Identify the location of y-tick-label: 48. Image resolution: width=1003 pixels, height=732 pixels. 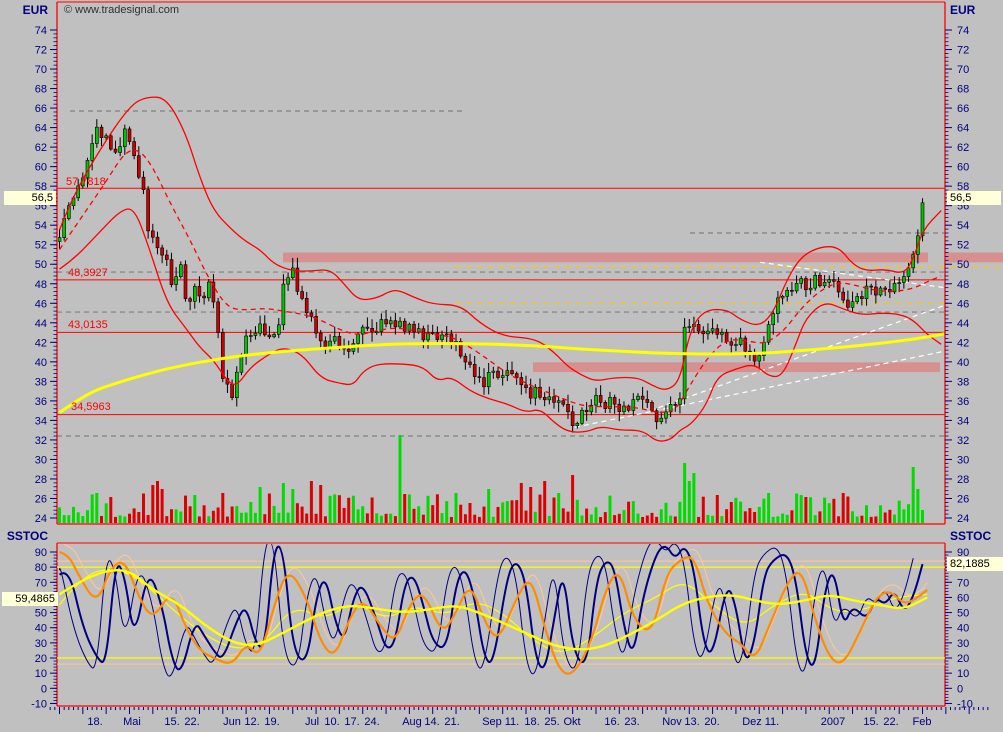
(963, 285).